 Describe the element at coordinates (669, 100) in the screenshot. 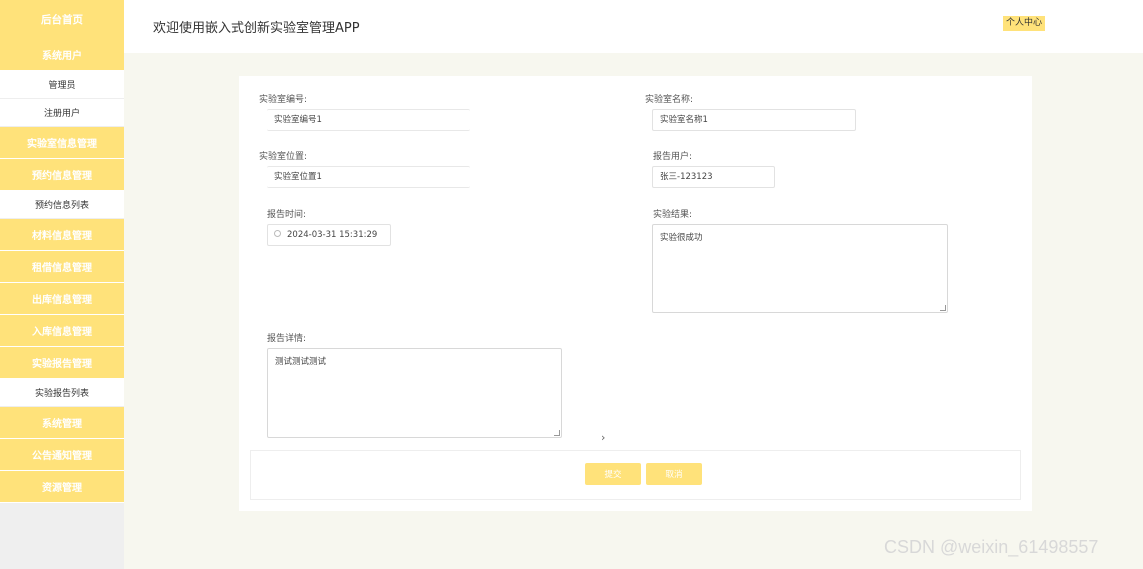

I see `lab-name-label: 实验室名称:` at that location.